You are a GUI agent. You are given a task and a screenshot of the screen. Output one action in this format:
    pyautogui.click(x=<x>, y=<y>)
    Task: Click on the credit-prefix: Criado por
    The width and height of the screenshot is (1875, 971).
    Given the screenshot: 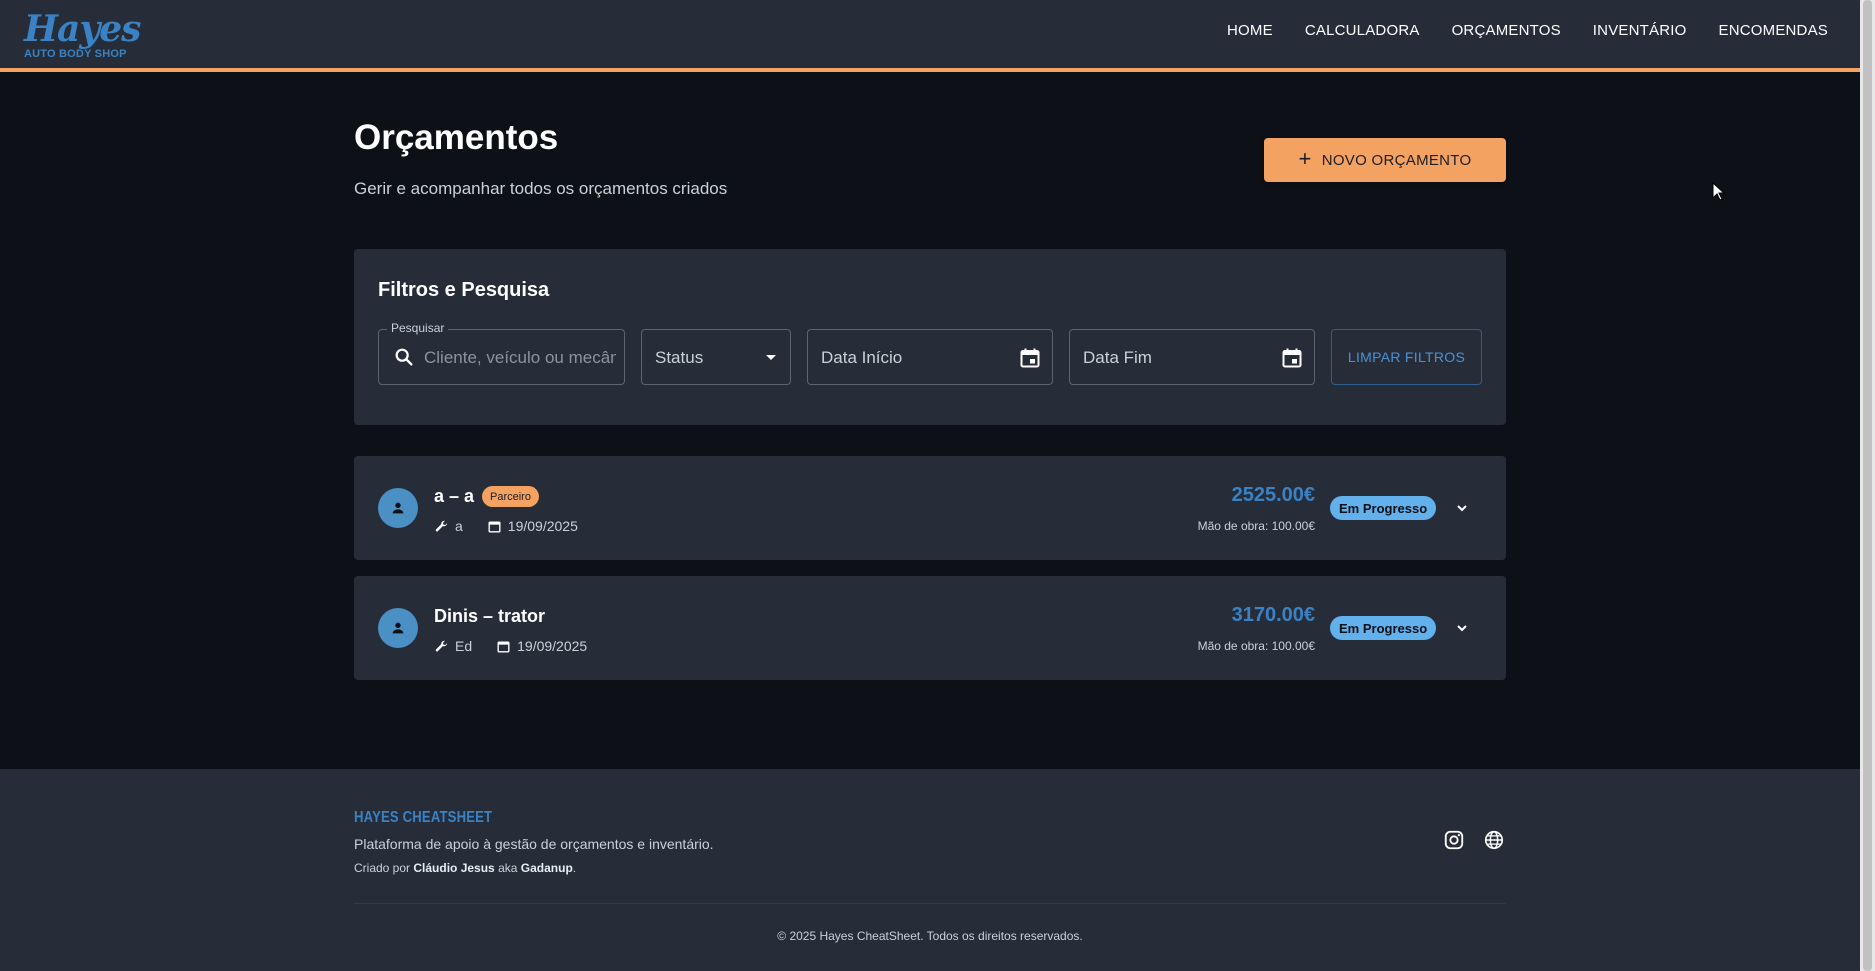 What is the action you would take?
    pyautogui.click(x=382, y=868)
    